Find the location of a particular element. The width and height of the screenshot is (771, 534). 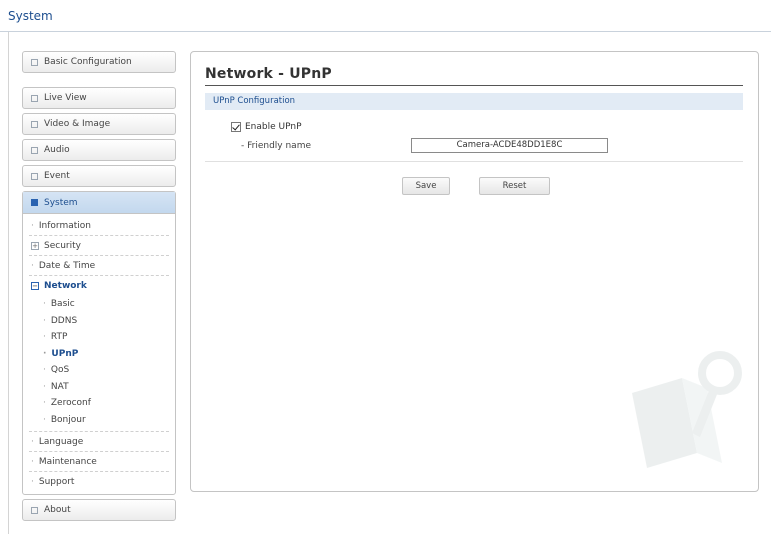

filled-square-icon is located at coordinates (34, 202).